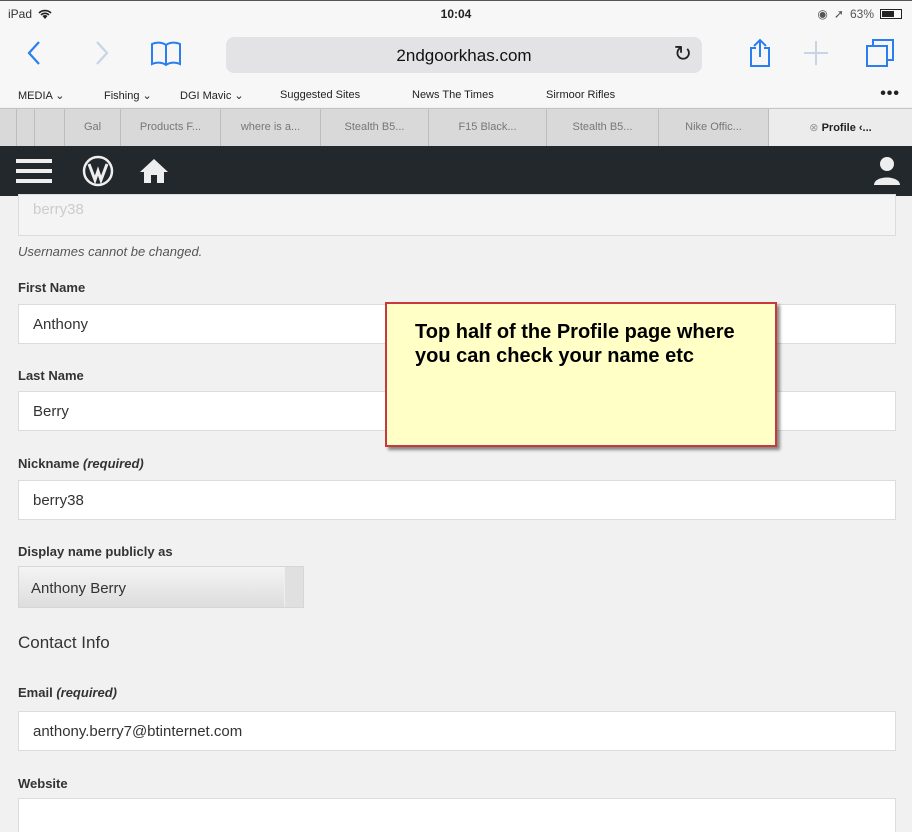 The image size is (912, 832). What do you see at coordinates (41, 95) in the screenshot?
I see `bookmark-media: MEDIA ⌄` at bounding box center [41, 95].